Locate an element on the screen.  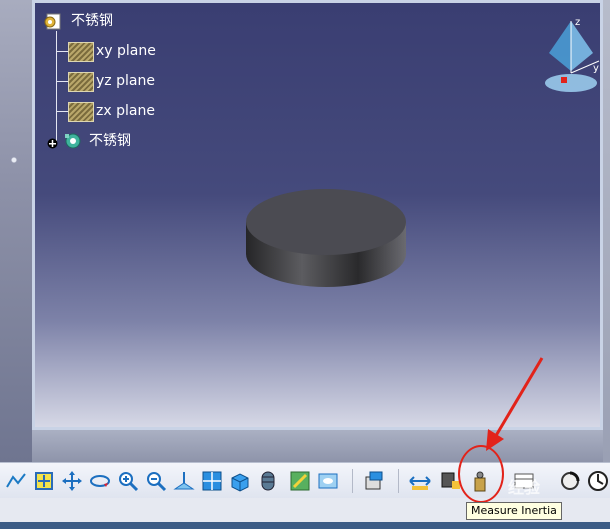
annotation-arrow is located at coordinates (515, 404).